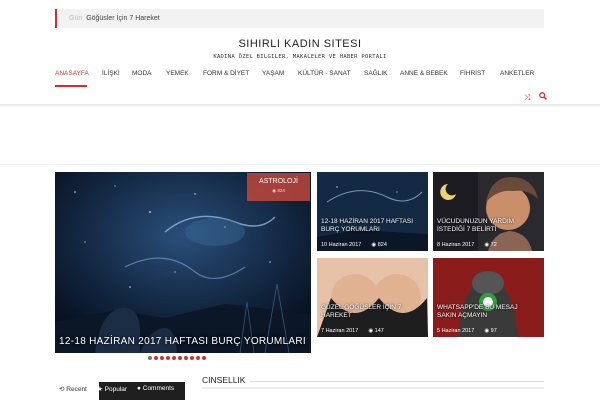  Describe the element at coordinates (76, 18) in the screenshot. I see `ticker-label: Gün` at that location.